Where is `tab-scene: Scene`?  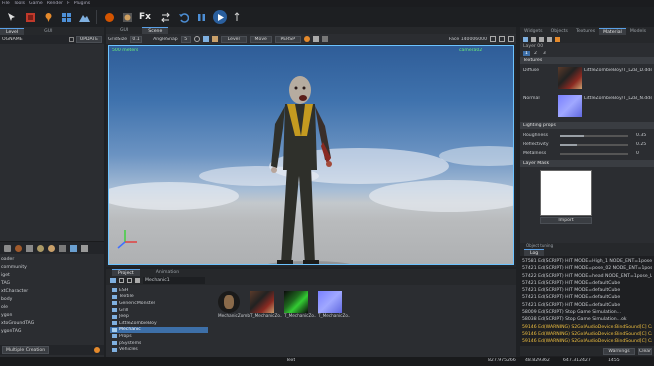
tab-scene: Scene is located at coordinates (155, 30).